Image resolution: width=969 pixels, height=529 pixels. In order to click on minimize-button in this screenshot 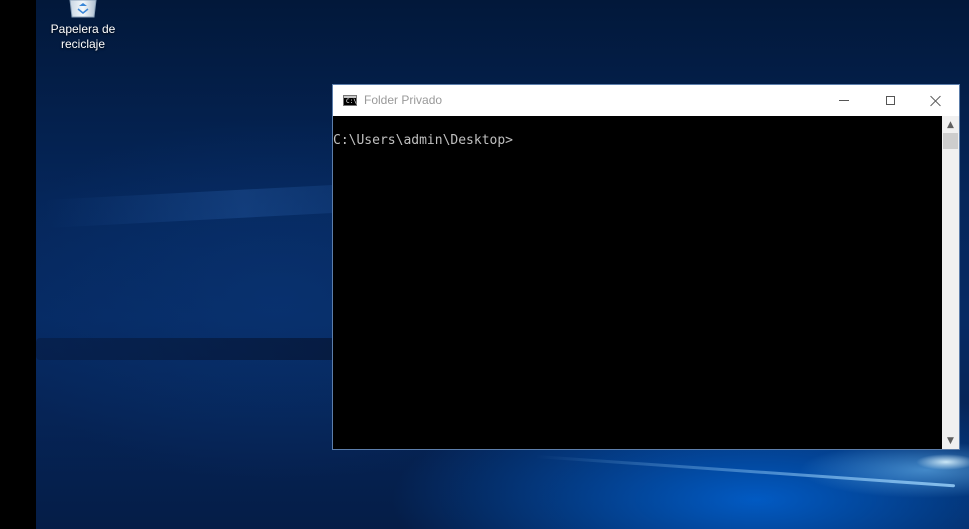, I will do `click(844, 100)`.